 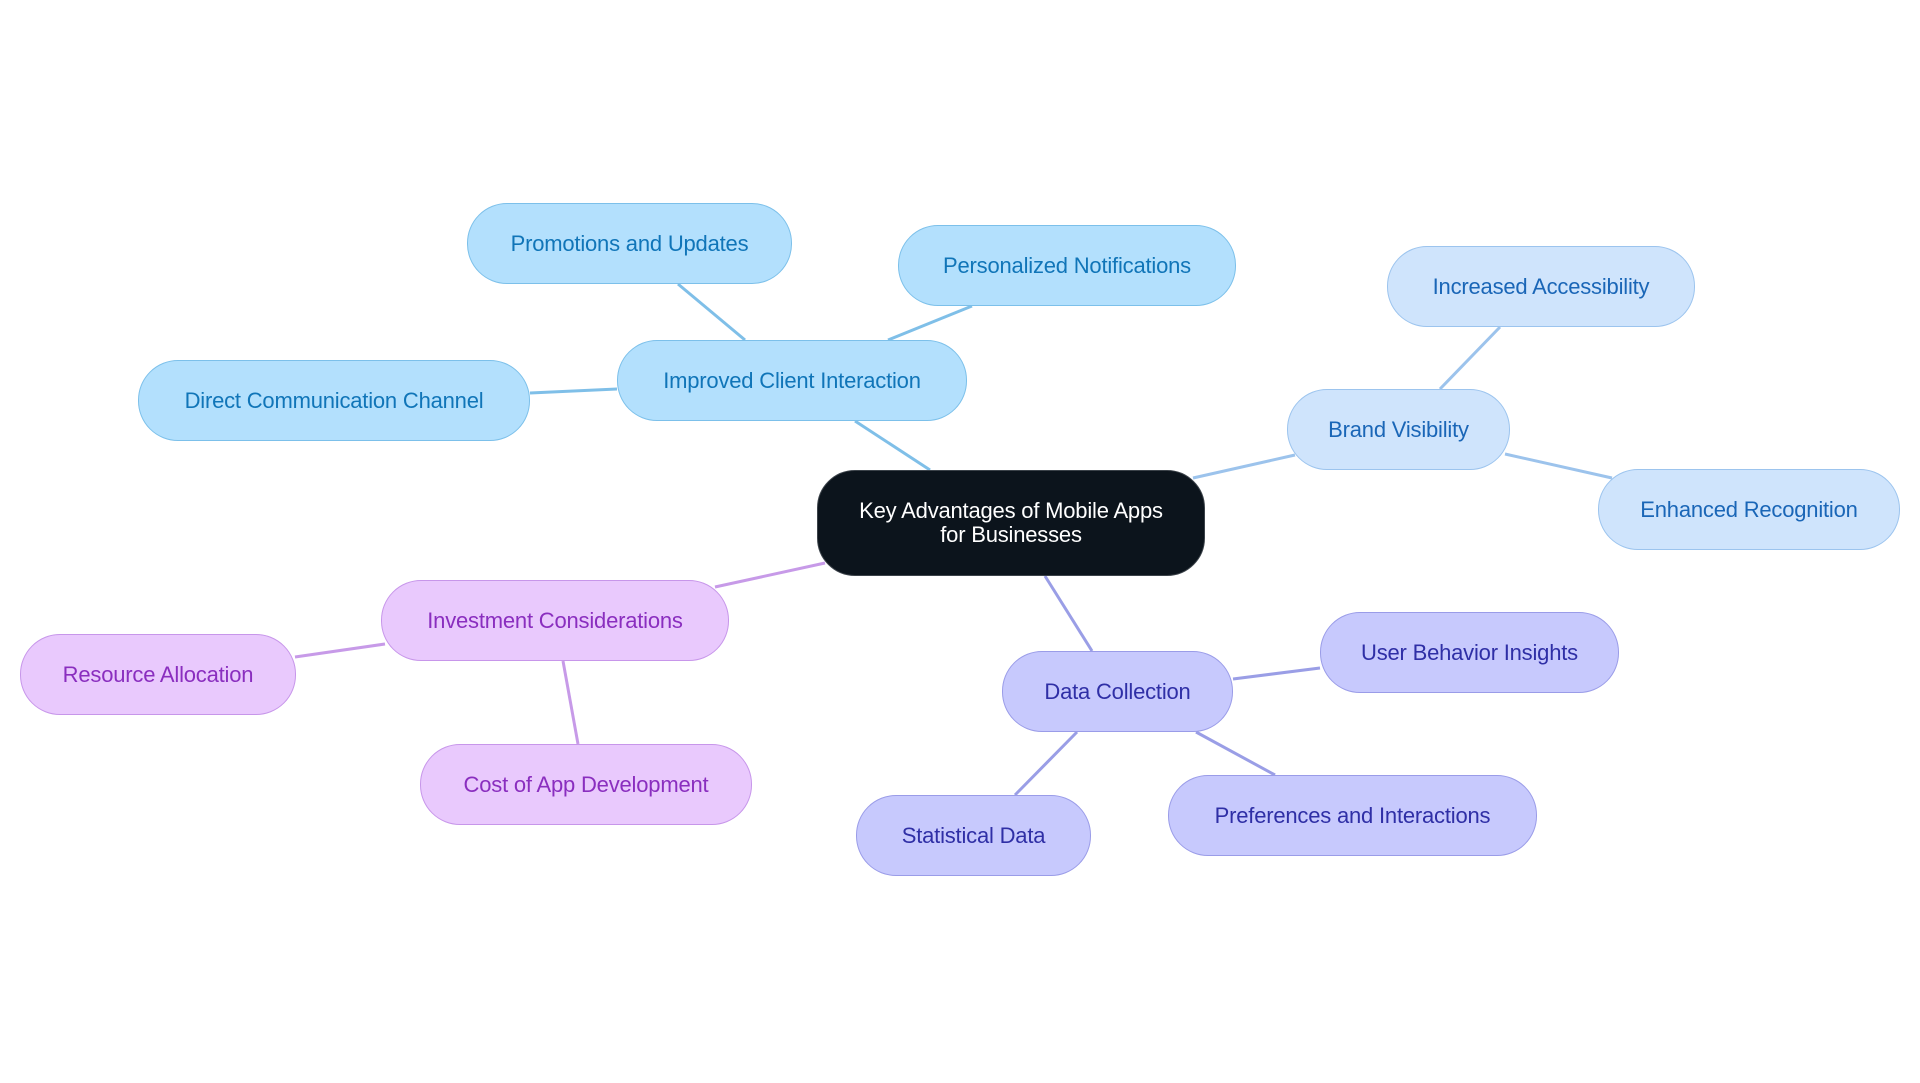 I want to click on node-label: Brand Visibility, so click(x=1398, y=429).